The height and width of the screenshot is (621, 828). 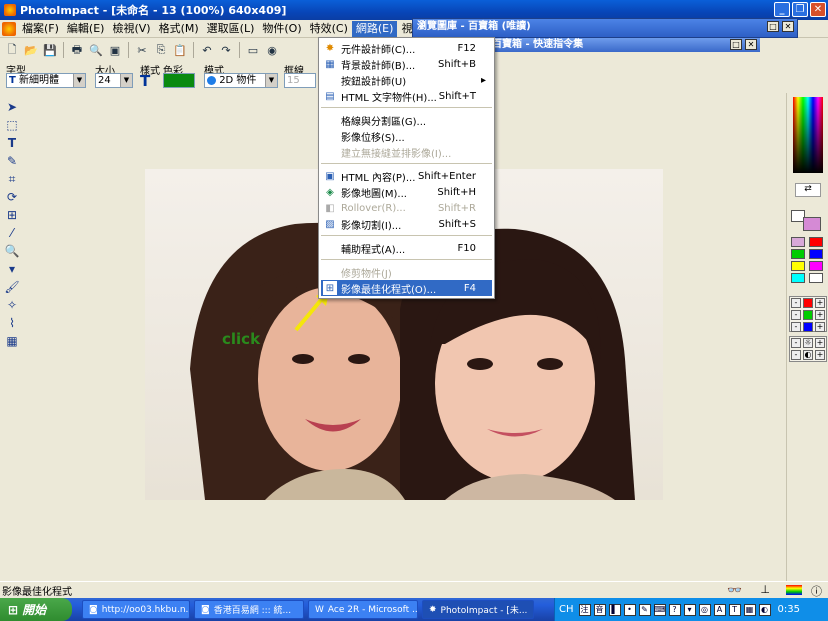 What do you see at coordinates (674, 609) in the screenshot?
I see `help-icon: ?` at bounding box center [674, 609].